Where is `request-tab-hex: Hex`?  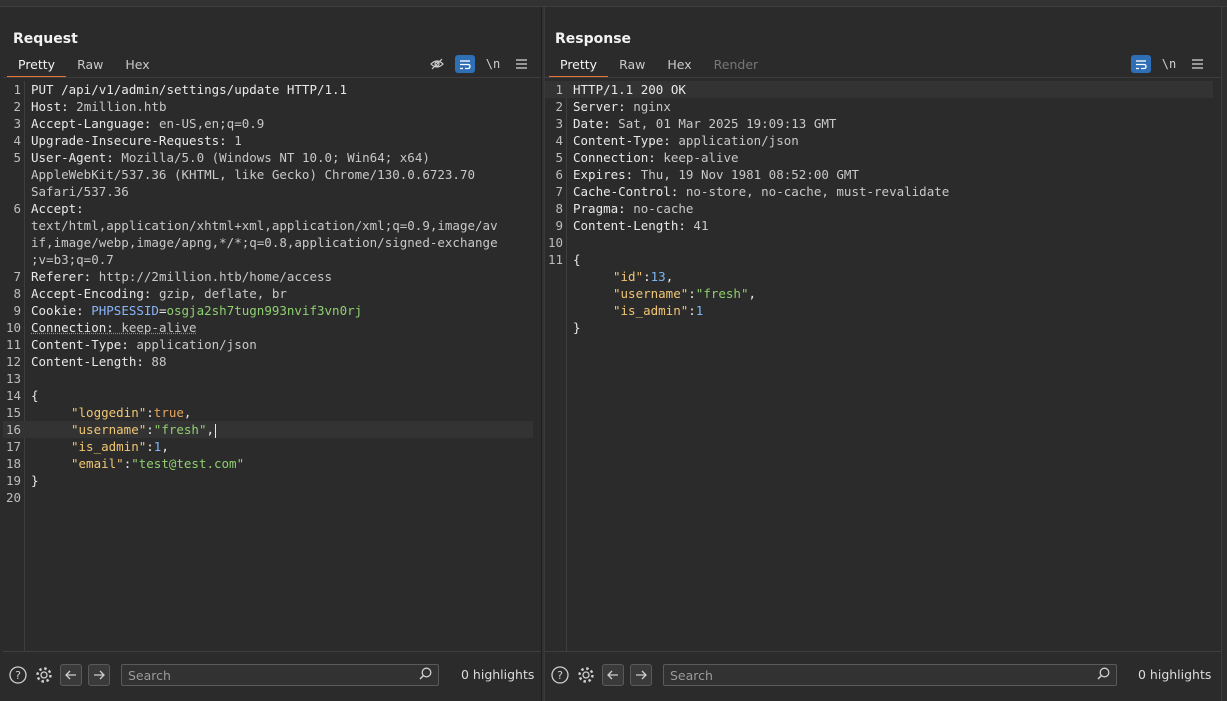 request-tab-hex: Hex is located at coordinates (137, 67).